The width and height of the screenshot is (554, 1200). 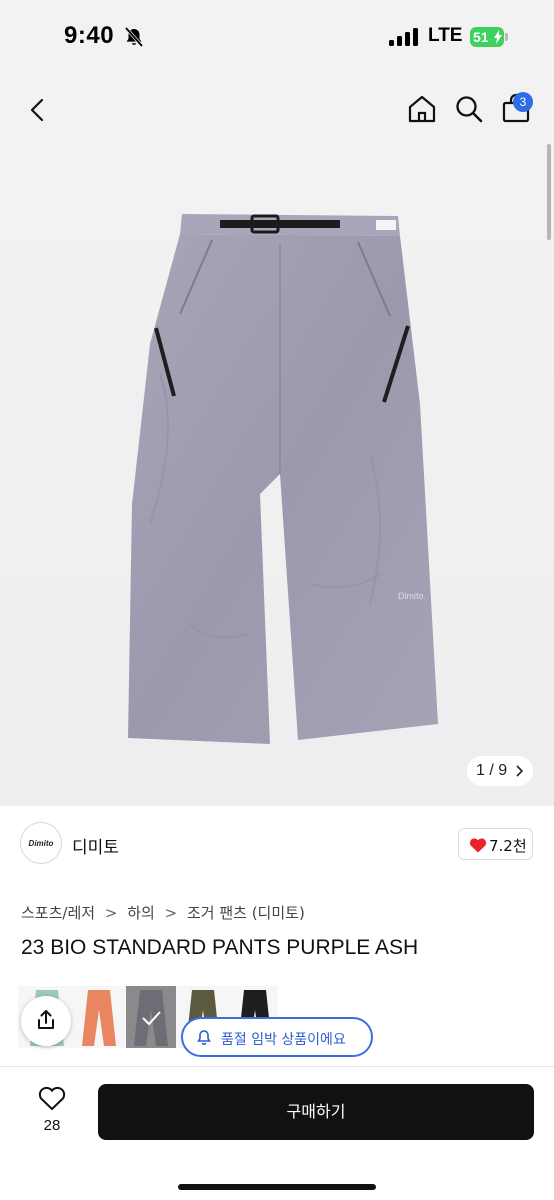 What do you see at coordinates (163, 912) in the screenshot?
I see `breadcrumb: 스포츠/레저 > 하의 > 조거 팬츠 (디미토)` at bounding box center [163, 912].